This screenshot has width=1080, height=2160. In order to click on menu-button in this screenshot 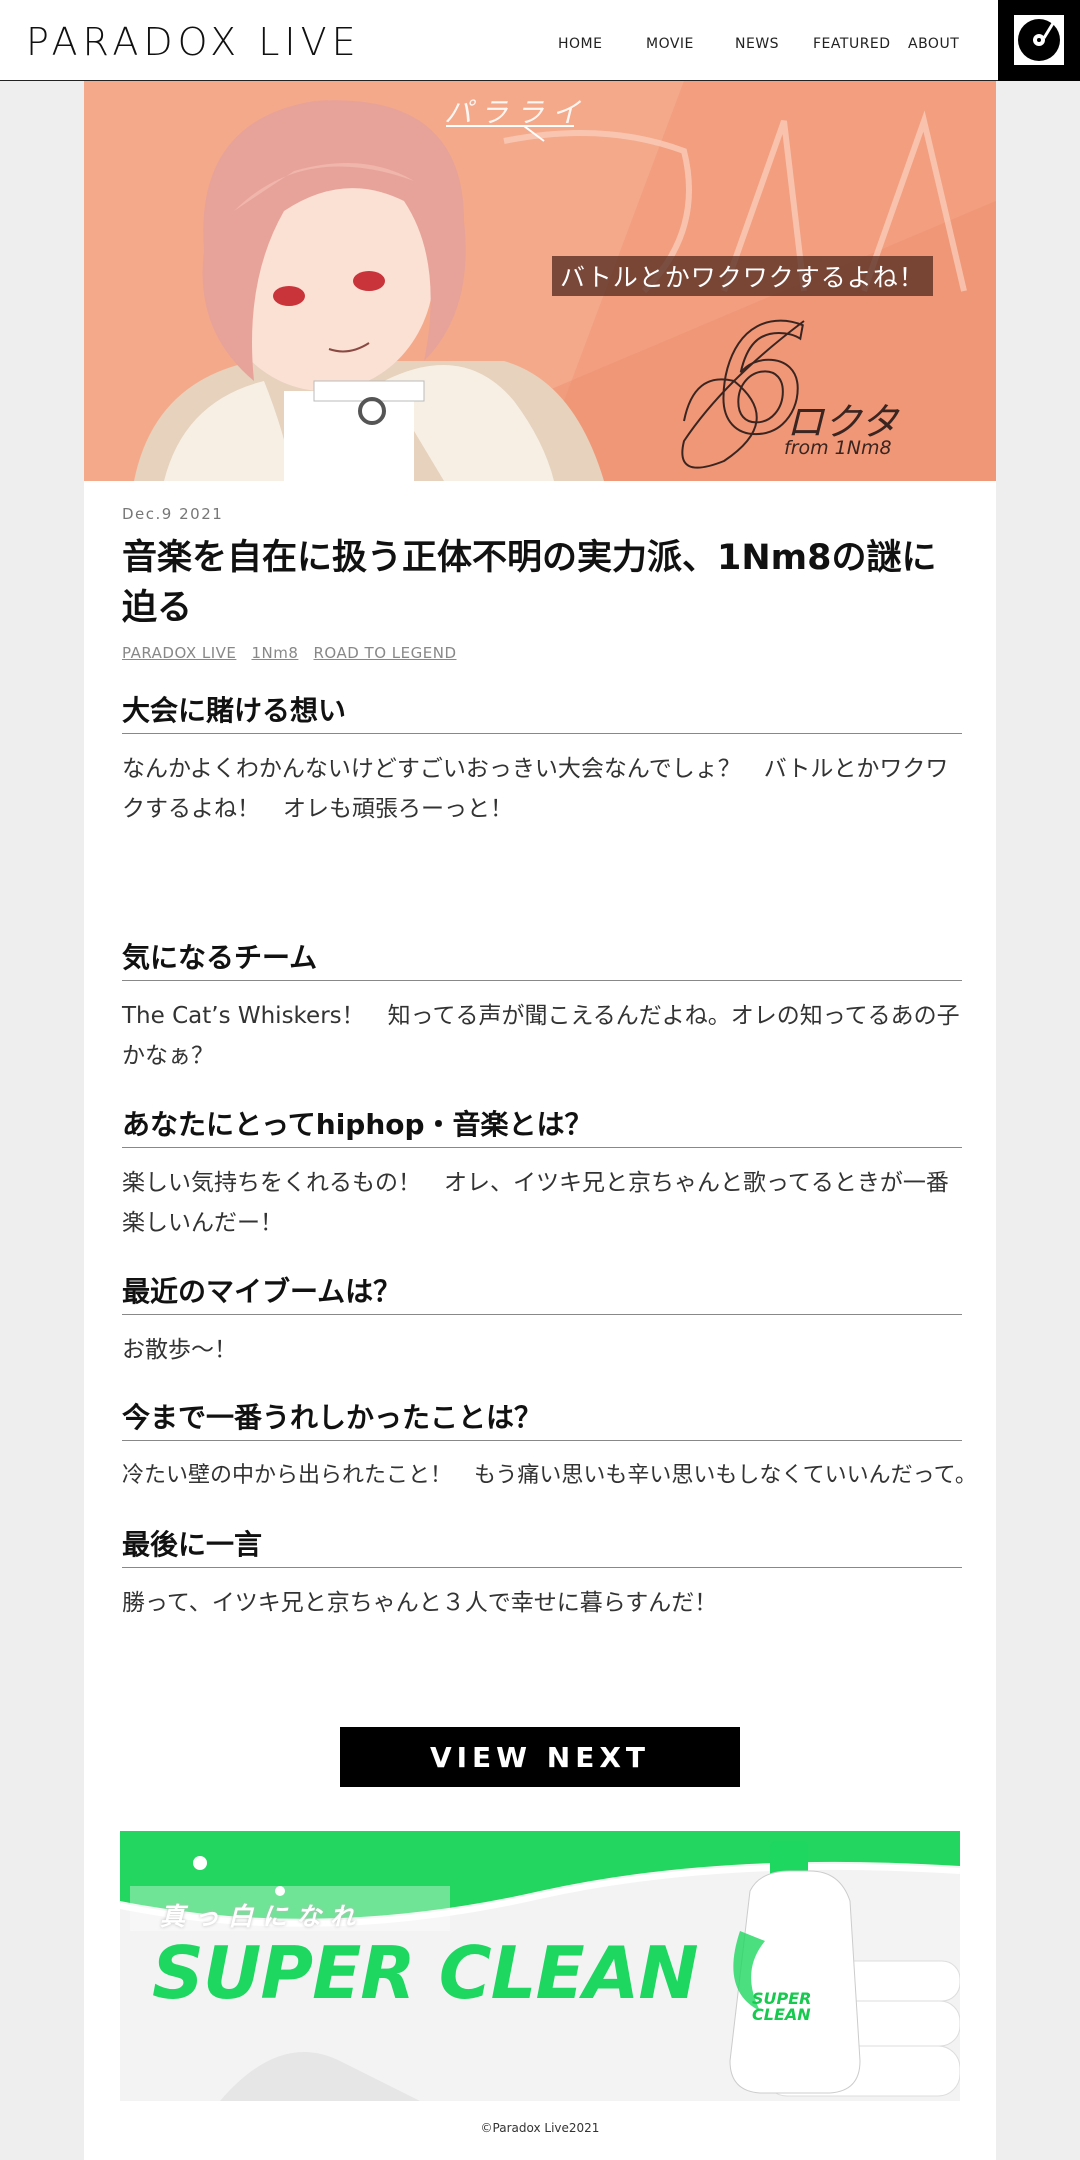, I will do `click(1039, 40)`.